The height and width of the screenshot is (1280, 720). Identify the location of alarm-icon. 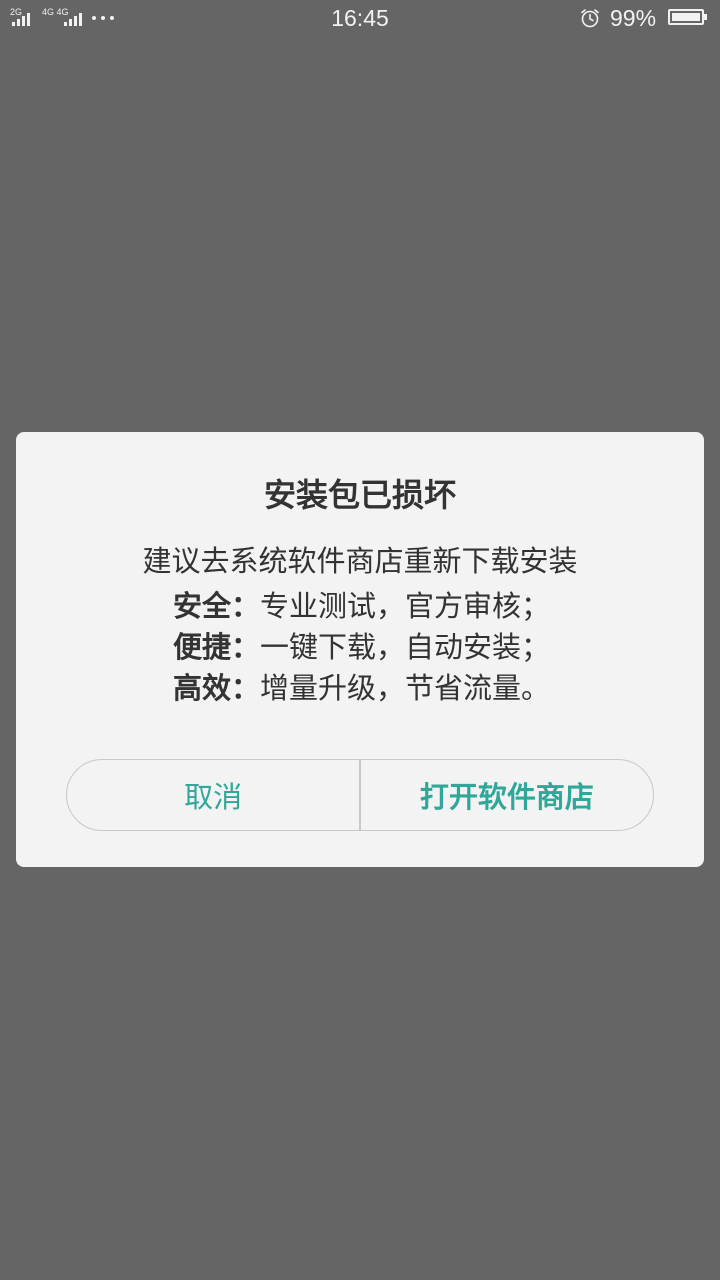
(590, 18).